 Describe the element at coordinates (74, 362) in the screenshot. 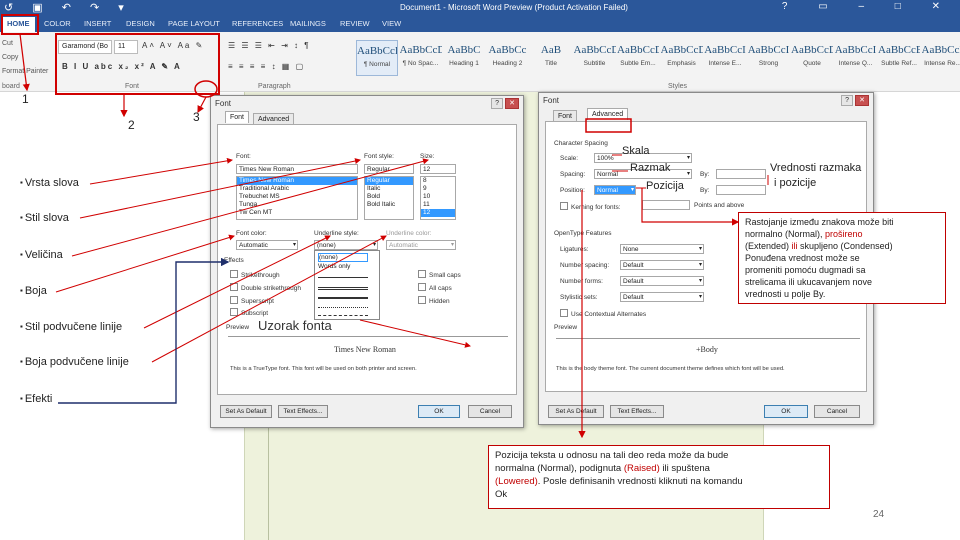

I see `bullet-boja-podvucene-linije: Boja podvučene linije` at that location.